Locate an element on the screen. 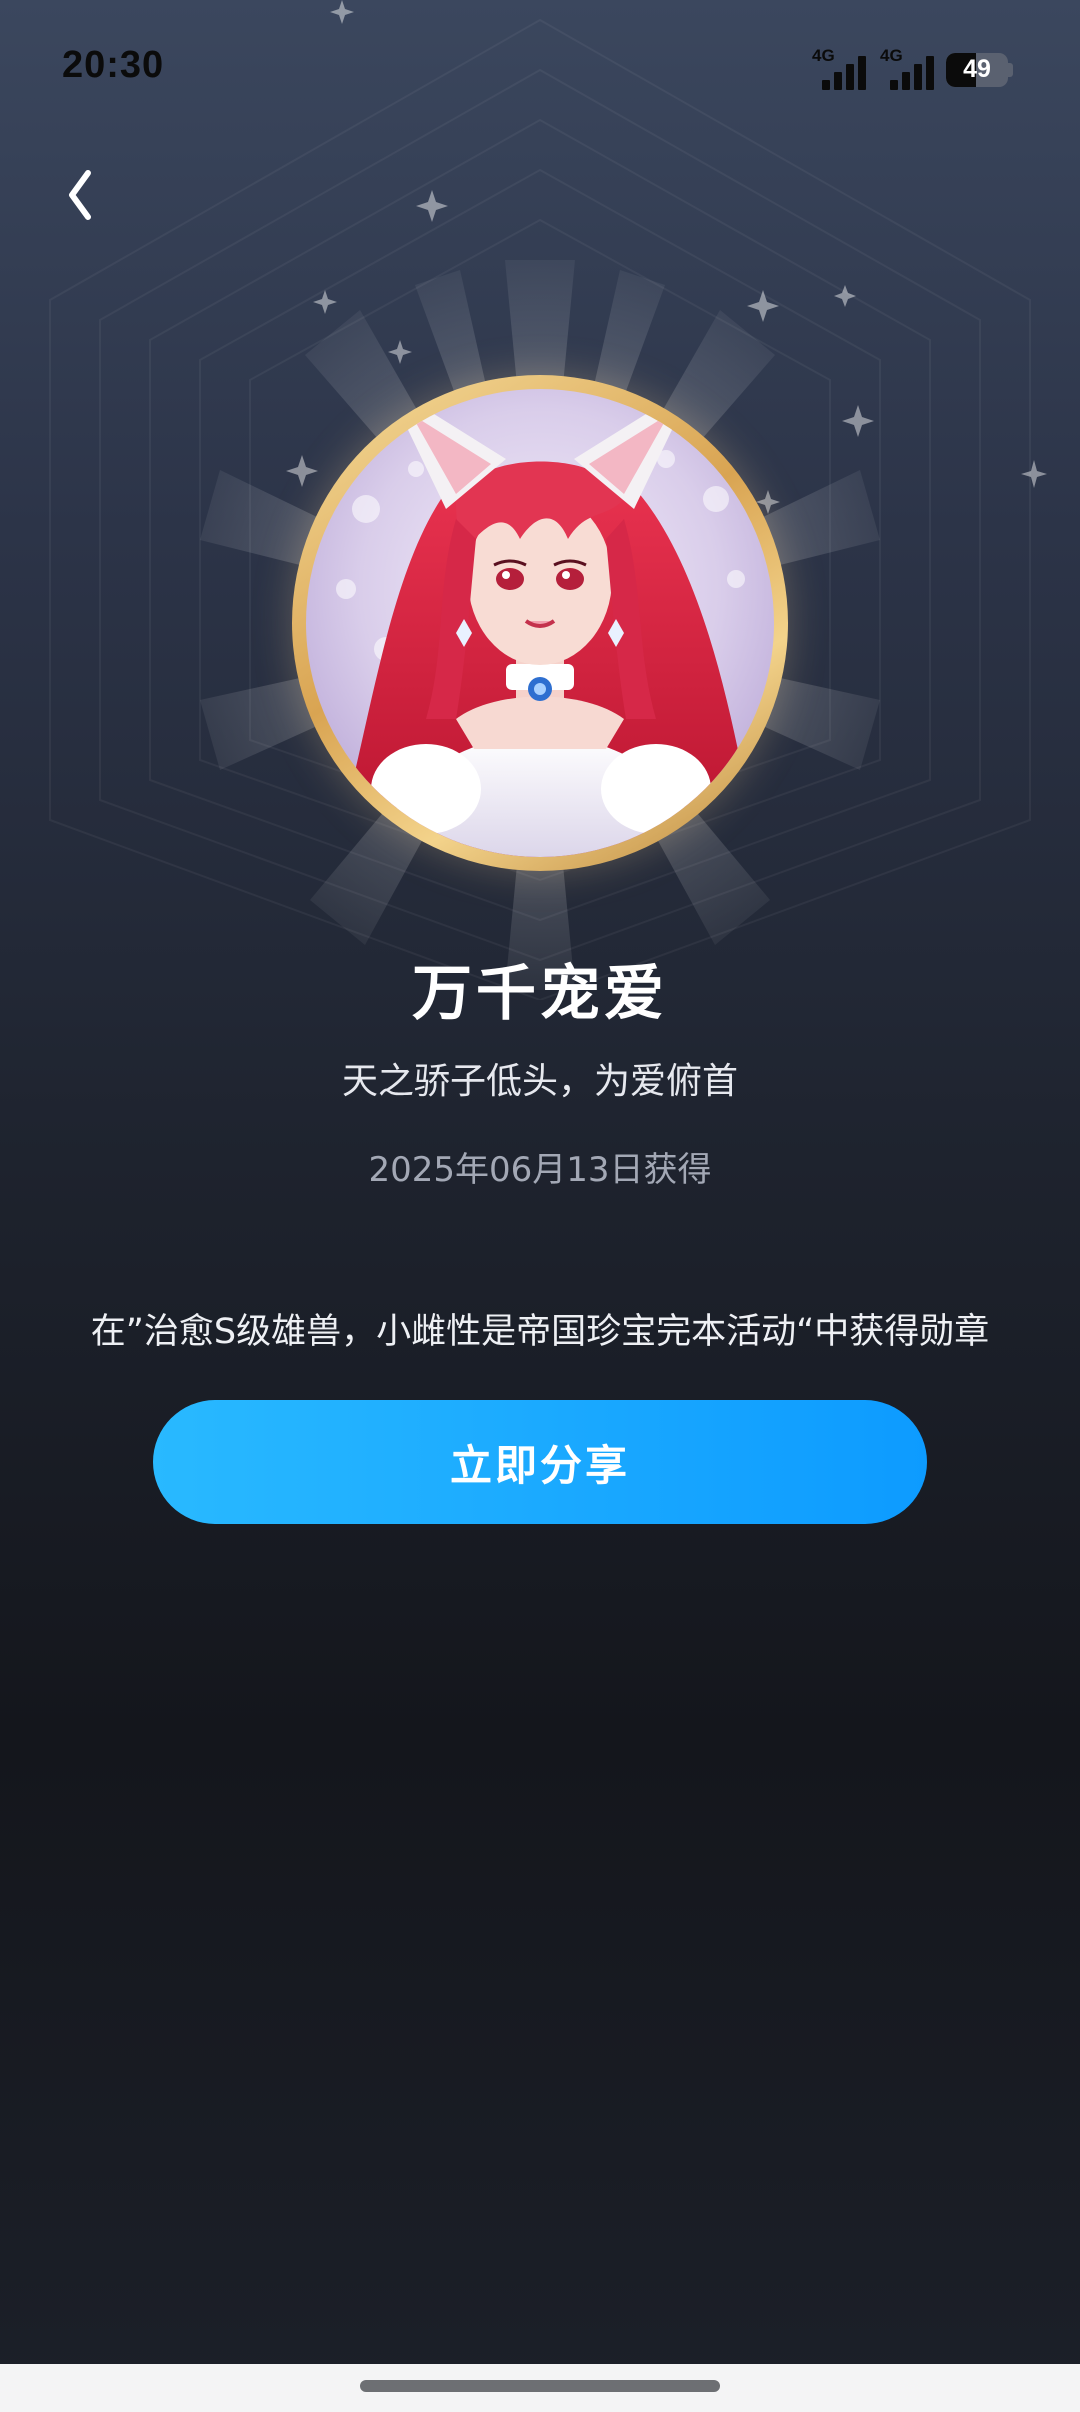 The width and height of the screenshot is (1080, 2412). medal-badge is located at coordinates (540, 623).